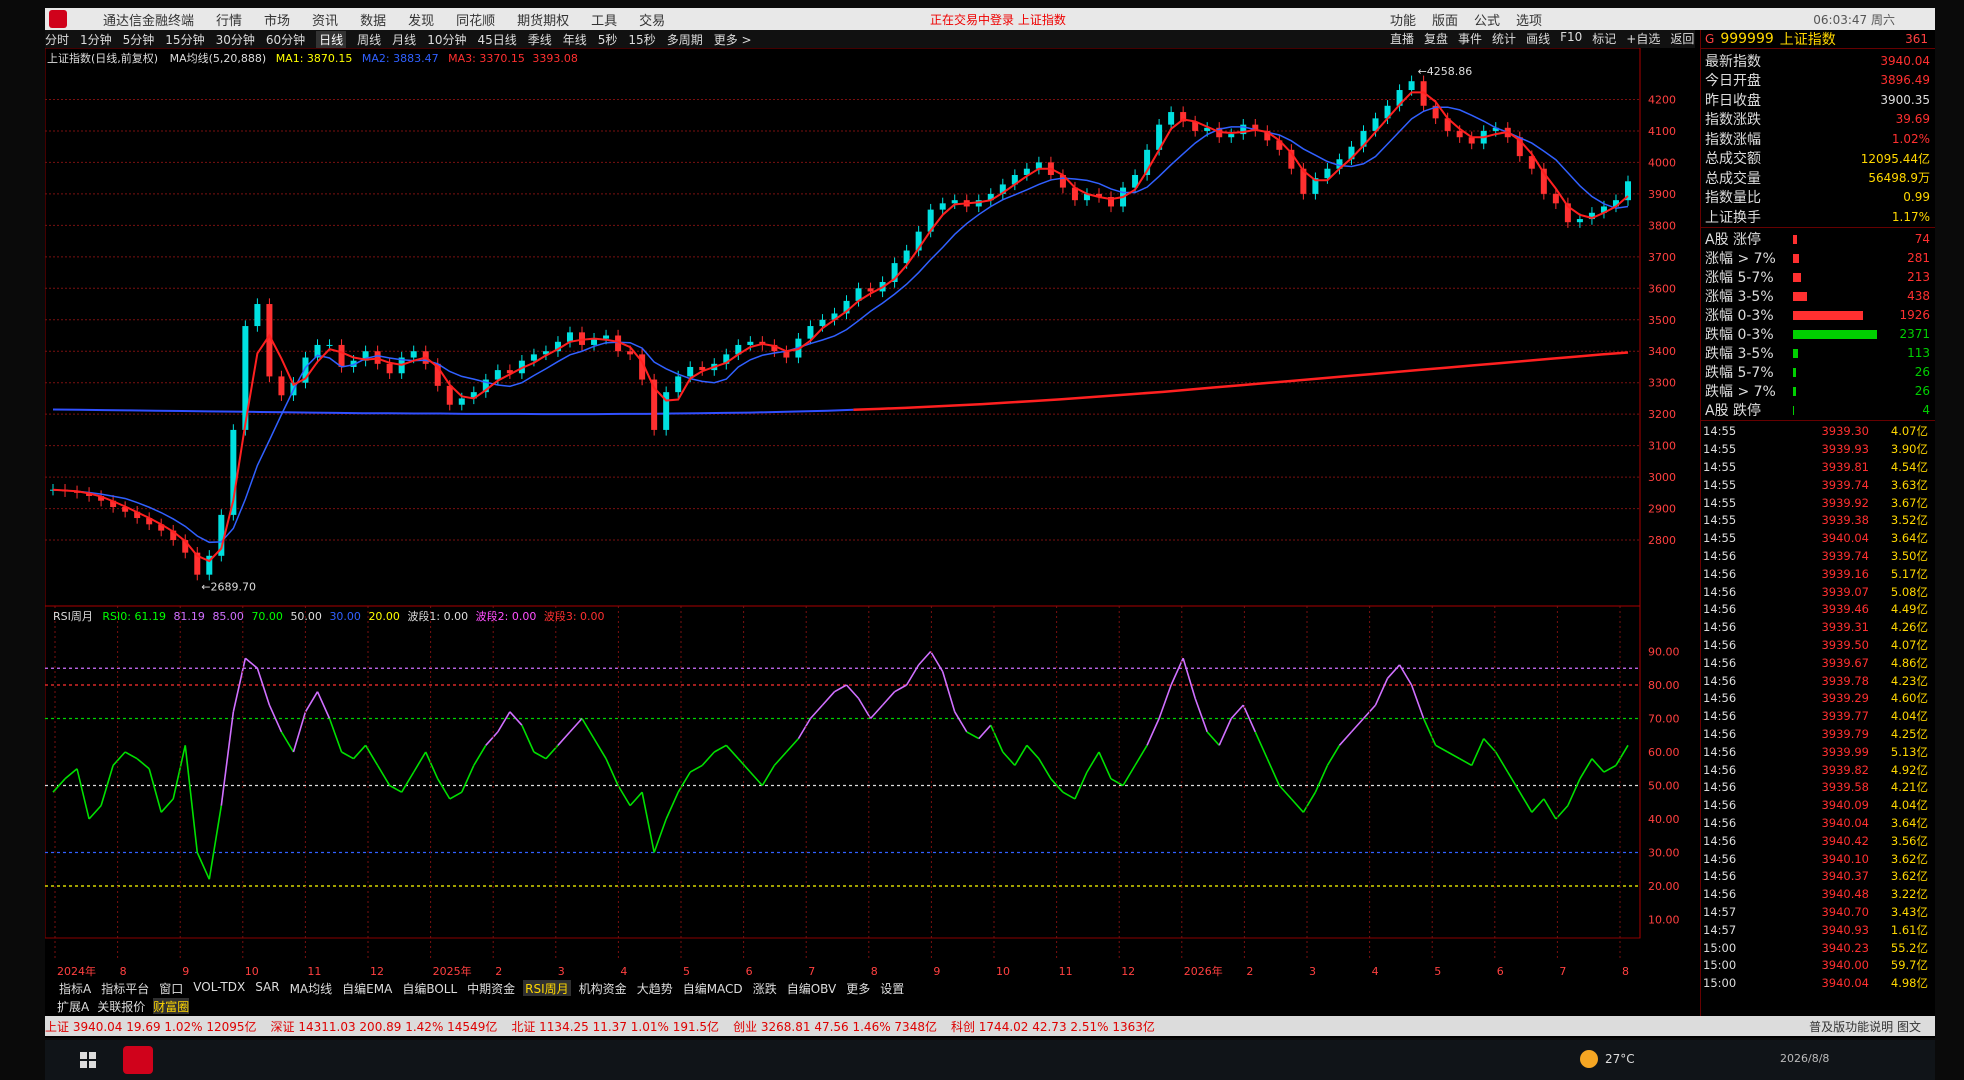  What do you see at coordinates (1529, 19) in the screenshot?
I see `right-menu-item-3: 选项` at bounding box center [1529, 19].